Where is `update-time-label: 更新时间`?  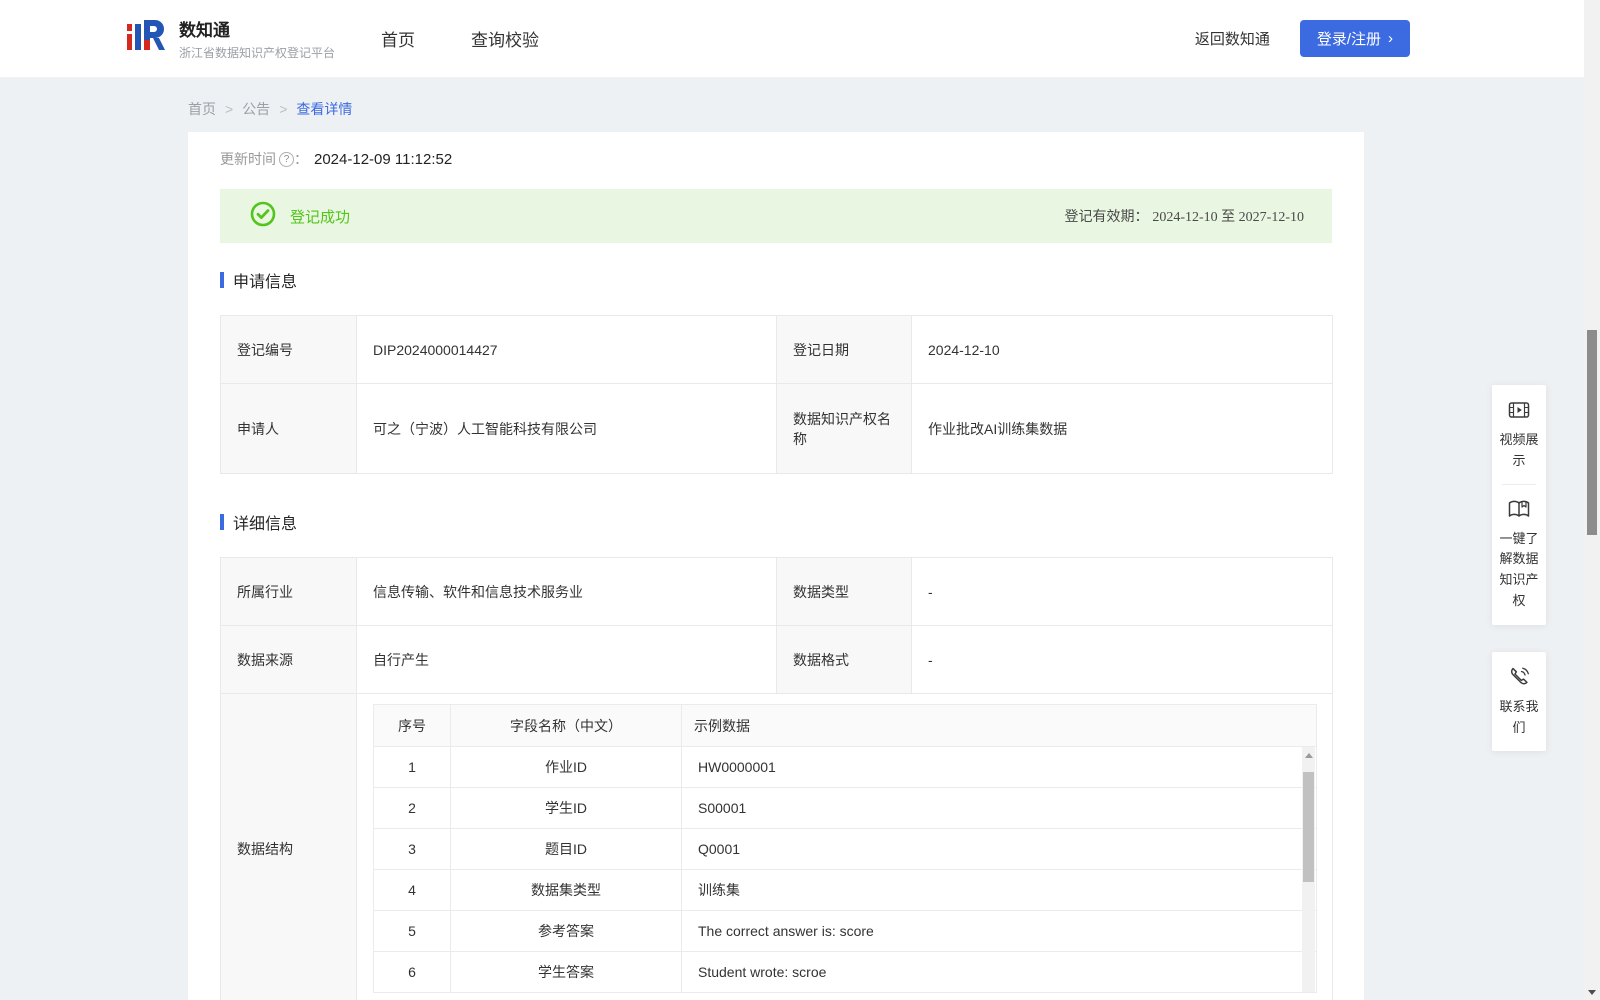
update-time-label: 更新时间 is located at coordinates (248, 159).